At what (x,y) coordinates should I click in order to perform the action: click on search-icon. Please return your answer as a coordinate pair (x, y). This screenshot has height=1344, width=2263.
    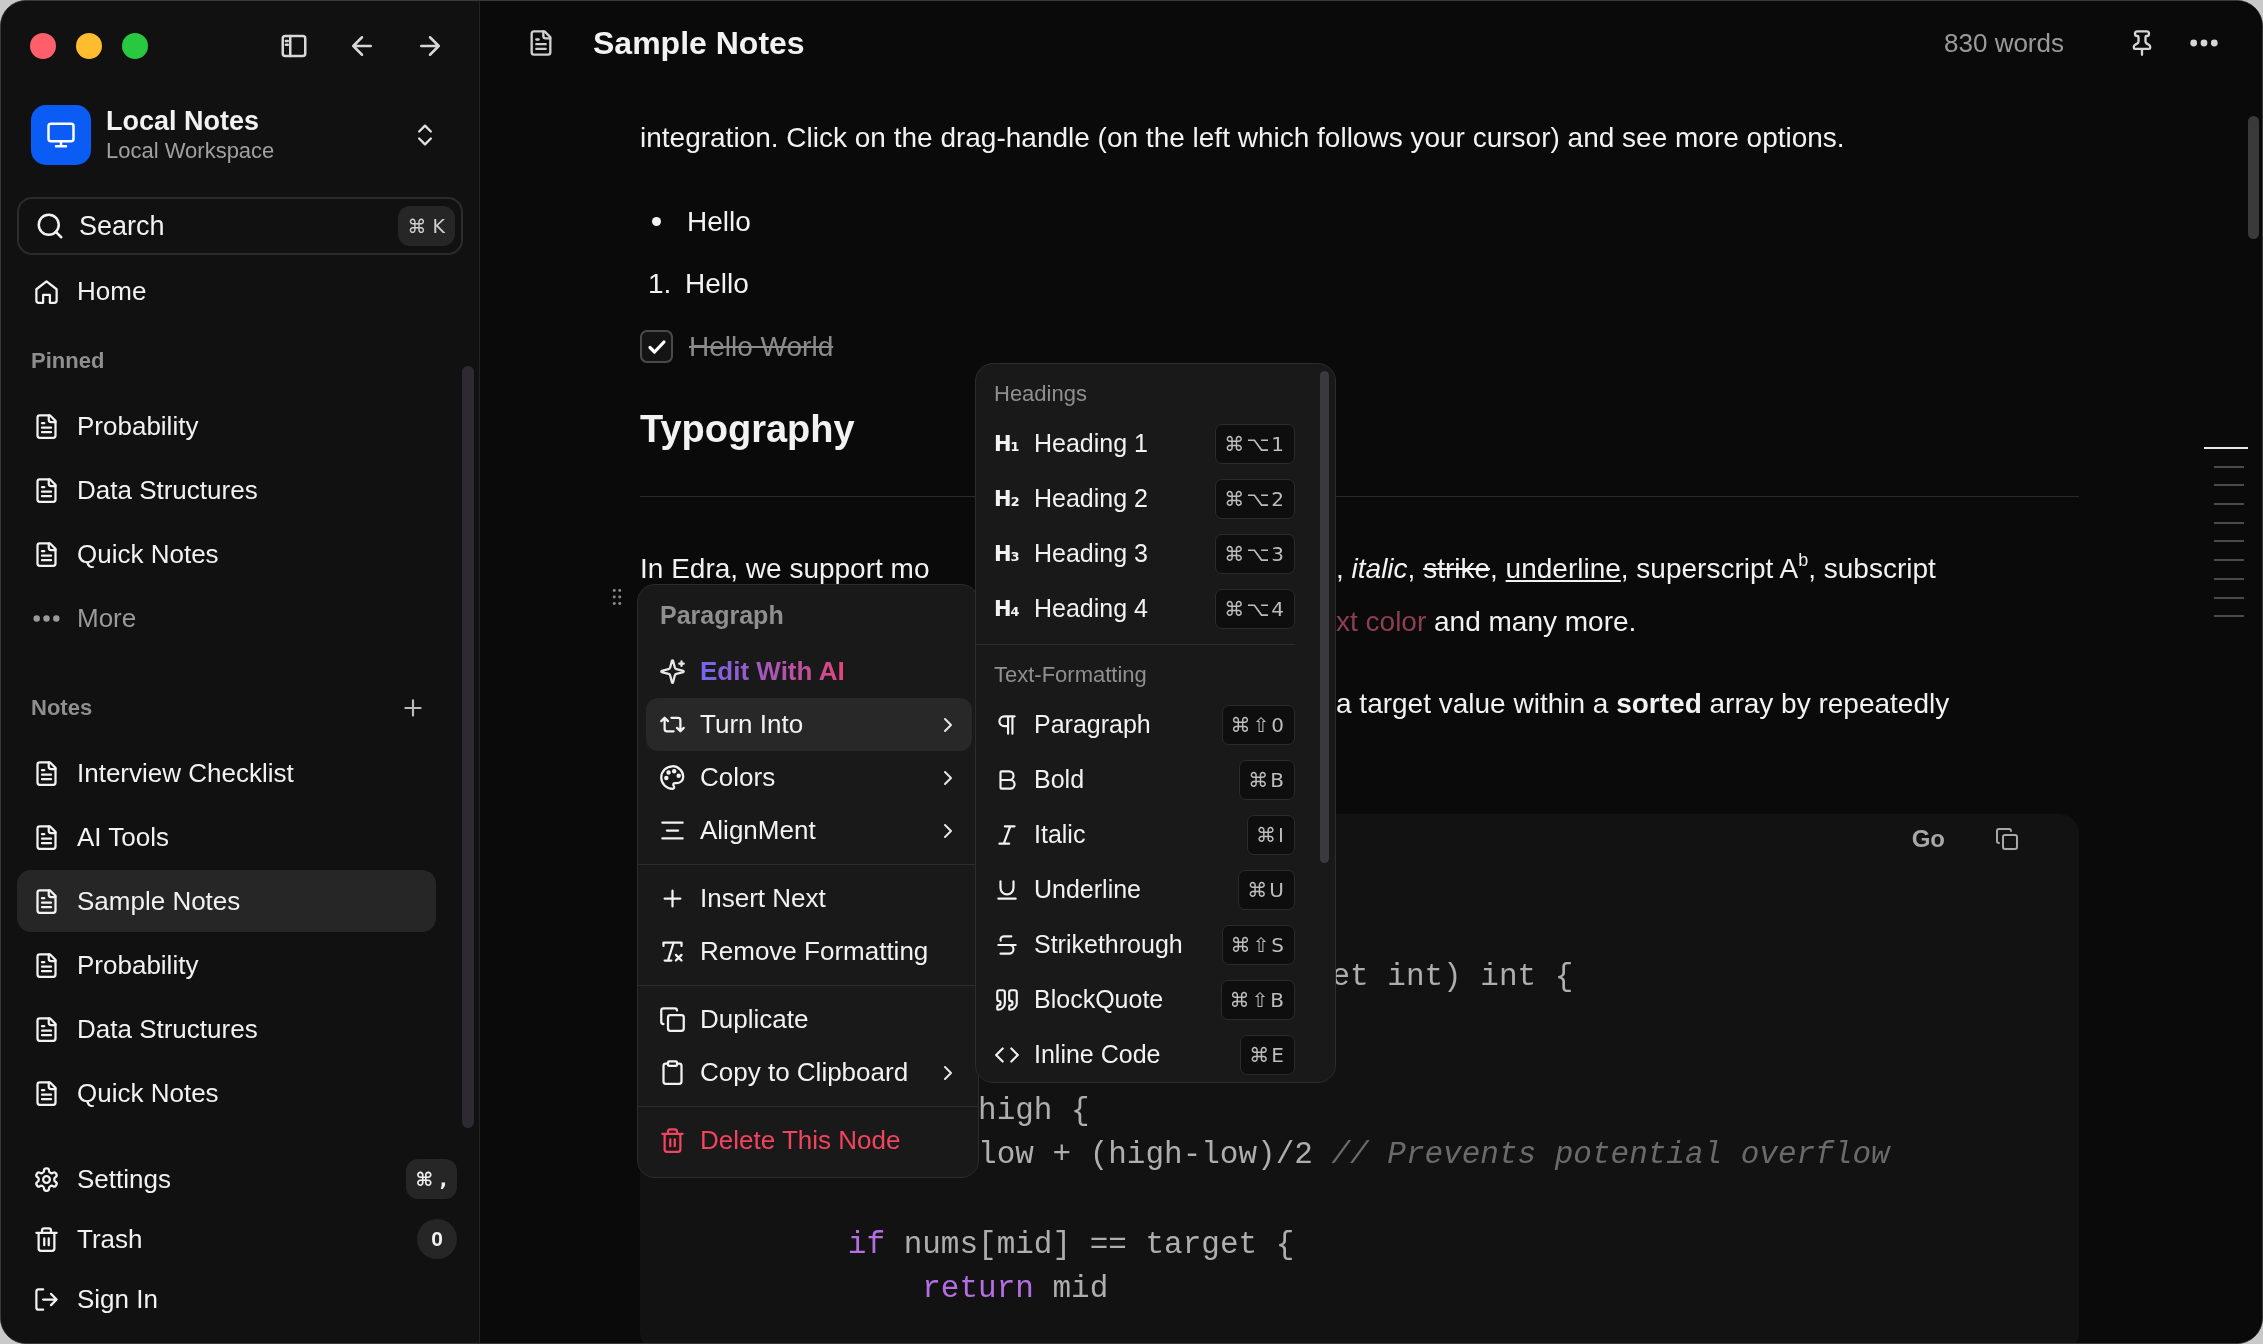
    Looking at the image, I should click on (50, 226).